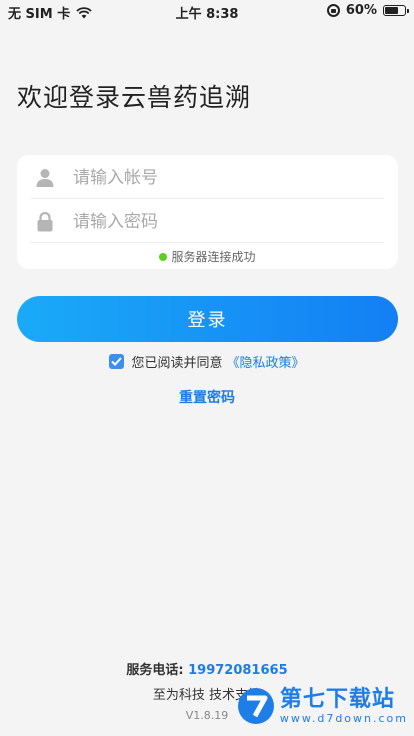 This screenshot has height=736, width=414. What do you see at coordinates (163, 256) in the screenshot?
I see `status-dot-icon` at bounding box center [163, 256].